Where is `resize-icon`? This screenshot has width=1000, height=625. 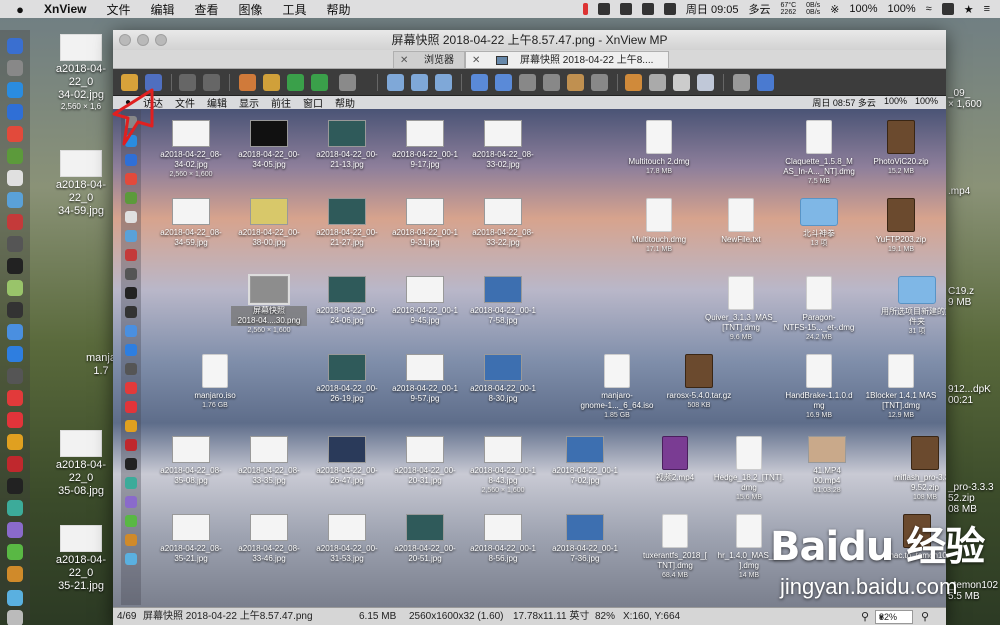
resize-icon is located at coordinates (271, 82).